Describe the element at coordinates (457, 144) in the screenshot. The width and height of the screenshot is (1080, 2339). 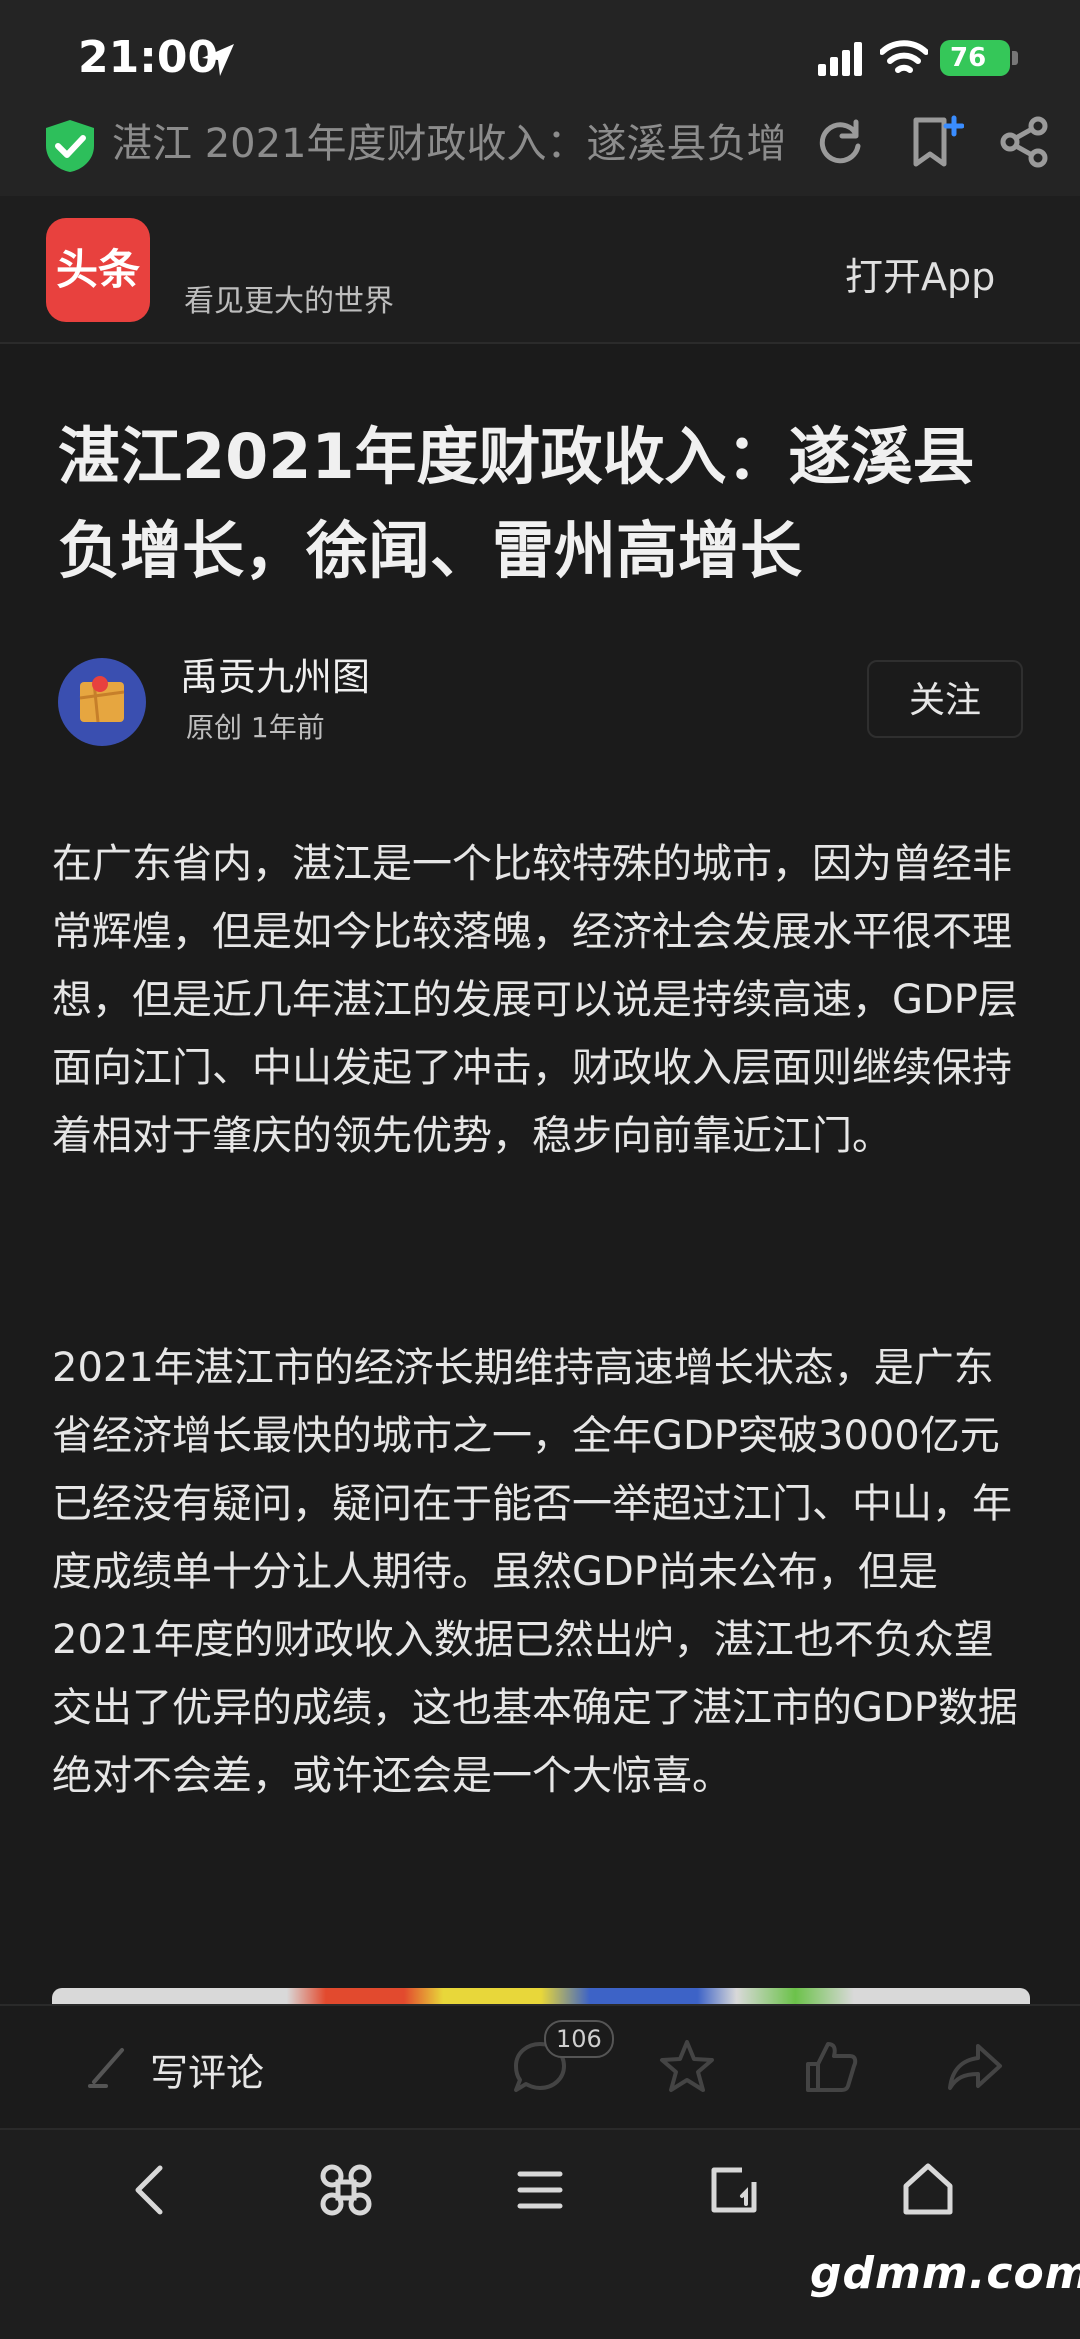
I see `page-title-url: 湛江 2021年度财政收入：遂溪县负增` at that location.